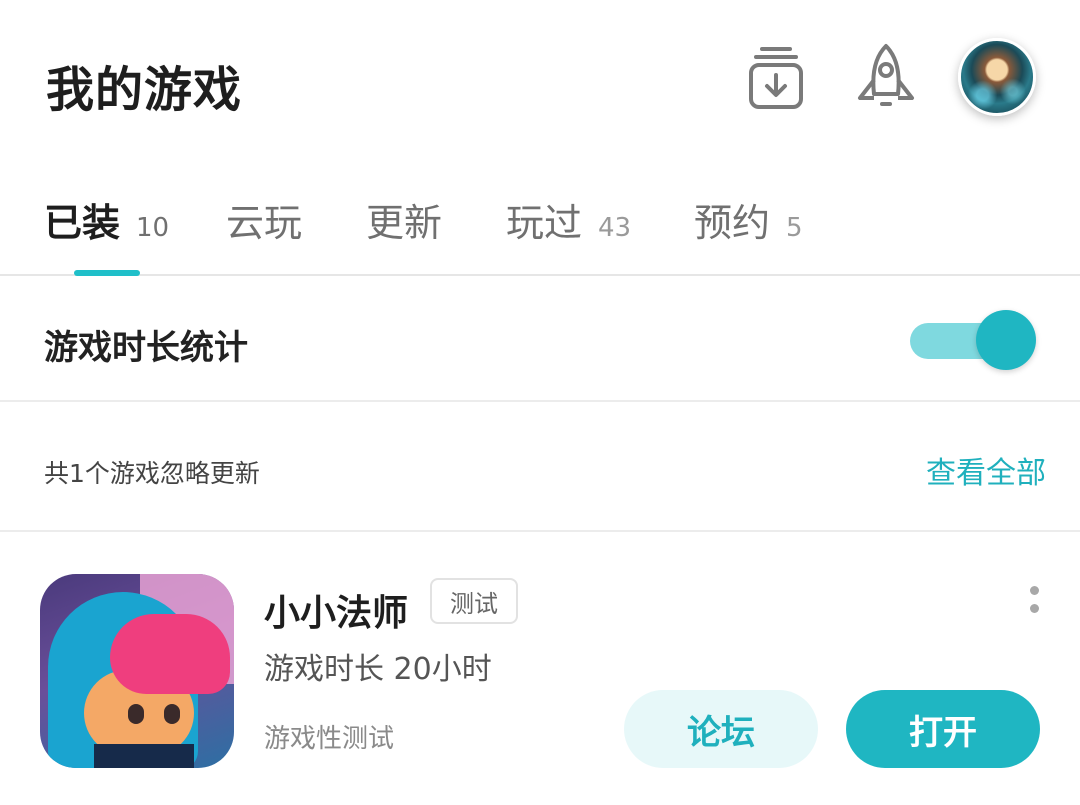 The height and width of the screenshot is (805, 1080). Describe the element at coordinates (264, 223) in the screenshot. I see `tab-label: 云玩` at that location.